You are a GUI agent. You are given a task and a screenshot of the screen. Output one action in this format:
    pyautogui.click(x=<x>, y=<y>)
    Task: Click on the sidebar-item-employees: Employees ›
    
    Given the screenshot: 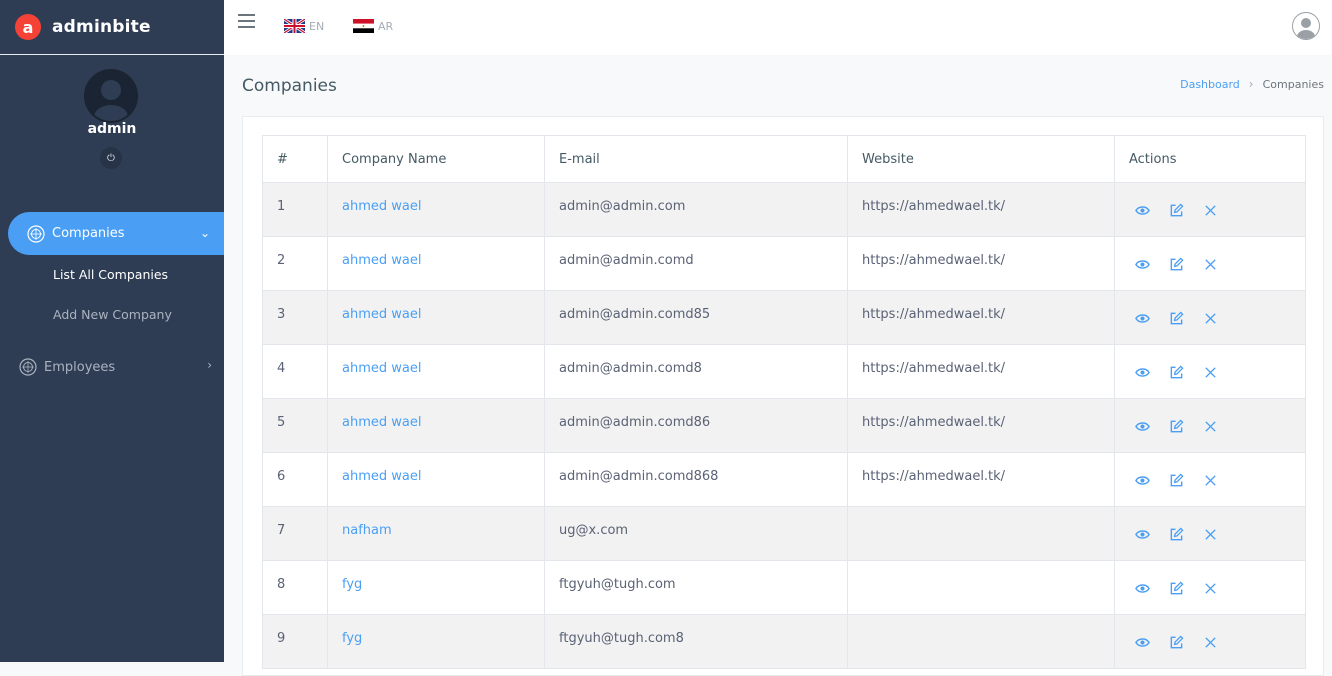 What is the action you would take?
    pyautogui.click(x=121, y=367)
    